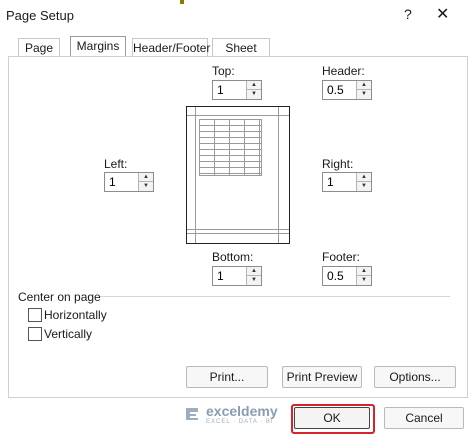 The width and height of the screenshot is (474, 436). Describe the element at coordinates (238, 115) in the screenshot. I see `preview-header-line` at that location.